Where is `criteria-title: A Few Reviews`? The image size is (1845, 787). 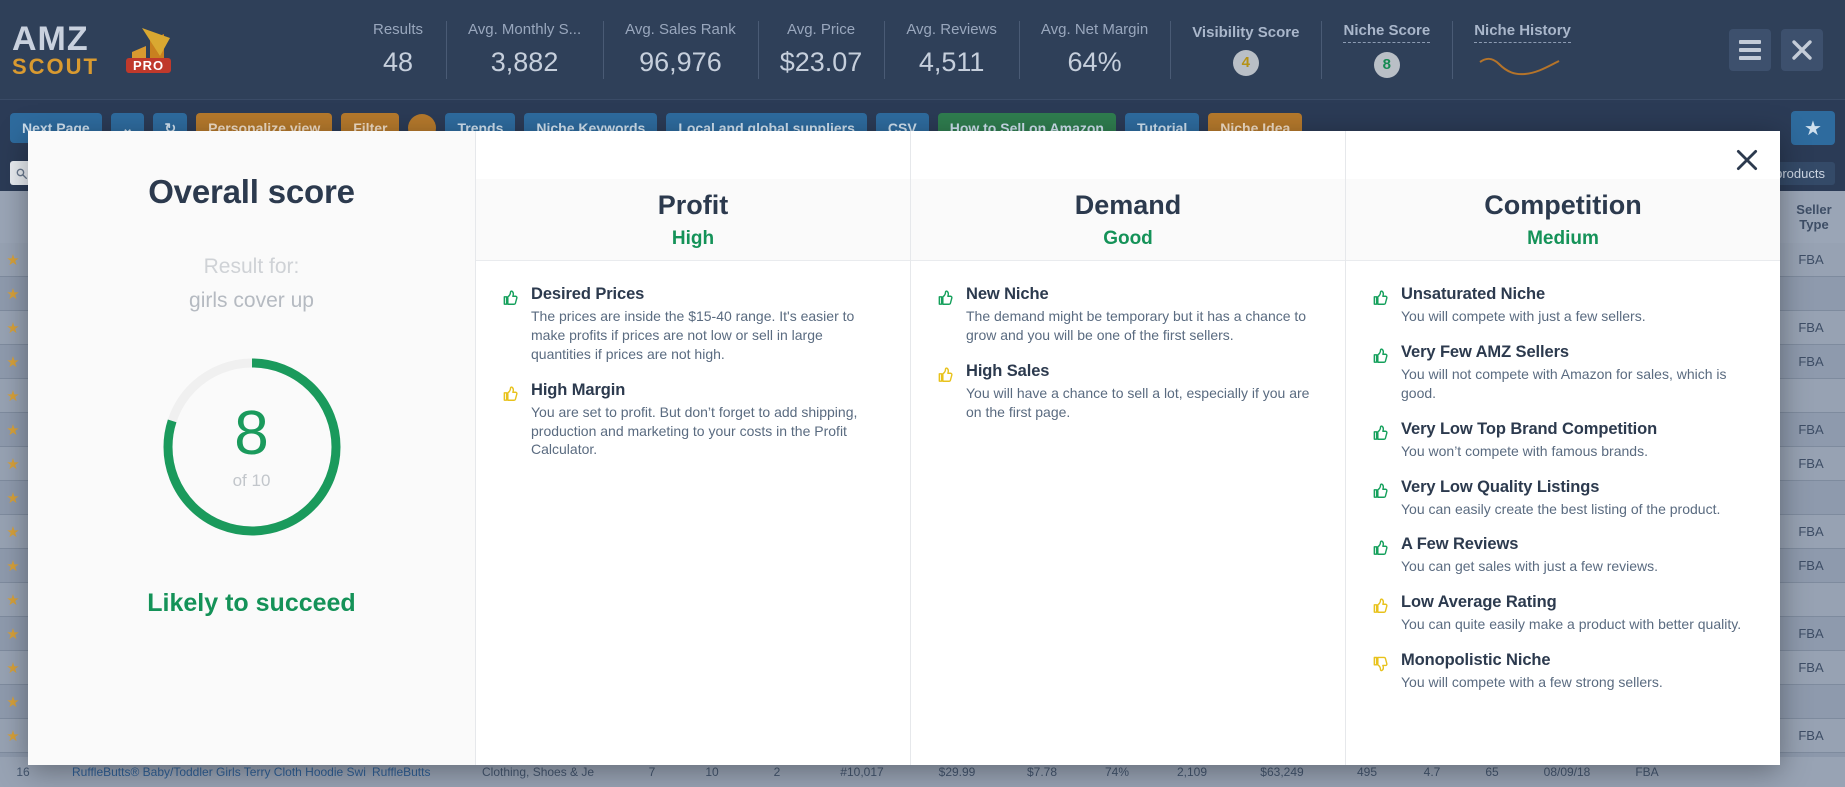 criteria-title: A Few Reviews is located at coordinates (1460, 544).